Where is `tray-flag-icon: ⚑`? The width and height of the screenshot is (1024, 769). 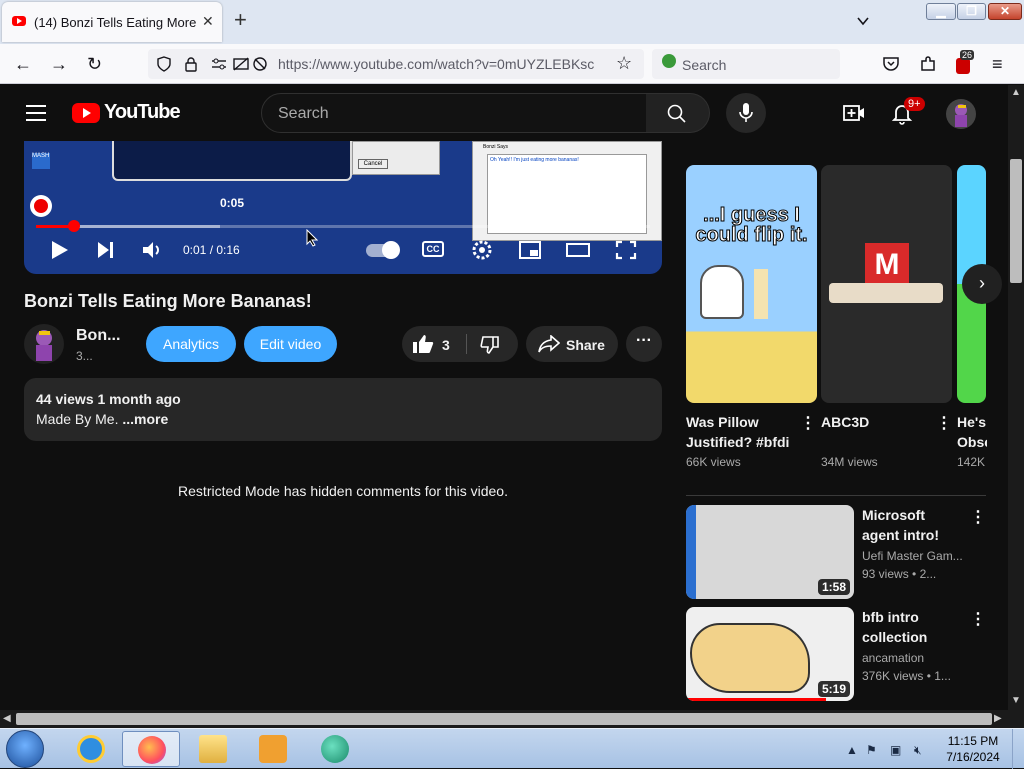 tray-flag-icon: ⚑ is located at coordinates (871, 750).